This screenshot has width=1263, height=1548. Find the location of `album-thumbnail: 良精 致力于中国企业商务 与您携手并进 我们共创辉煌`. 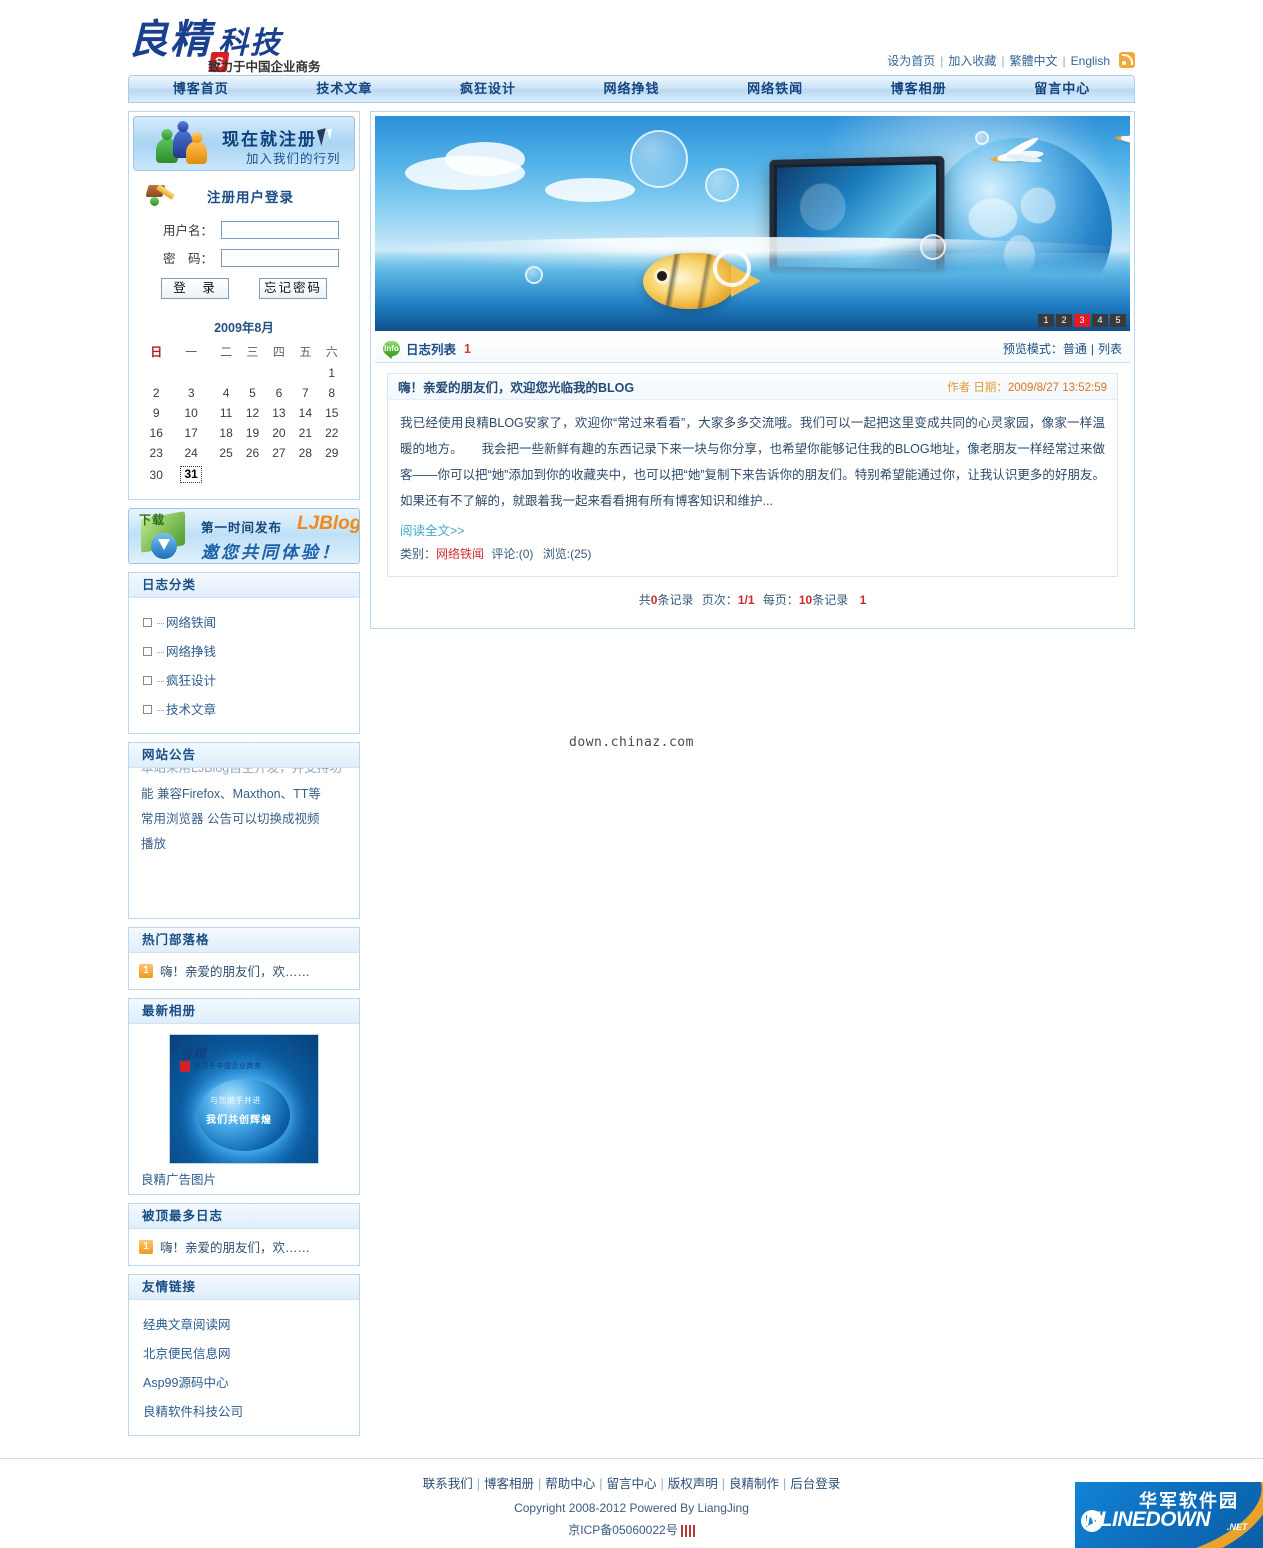

album-thumbnail: 良精 致力于中国企业商务 与您携手并进 我们共创辉煌 is located at coordinates (244, 1099).